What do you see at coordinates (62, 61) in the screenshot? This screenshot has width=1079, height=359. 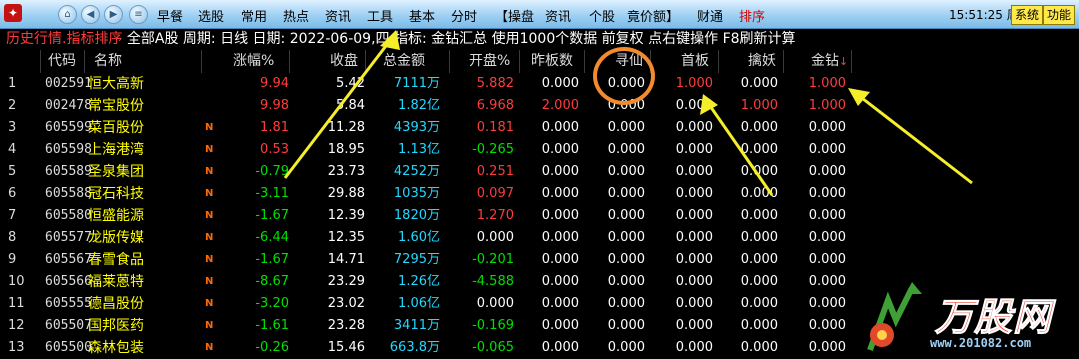 I see `col-code: 代码` at bounding box center [62, 61].